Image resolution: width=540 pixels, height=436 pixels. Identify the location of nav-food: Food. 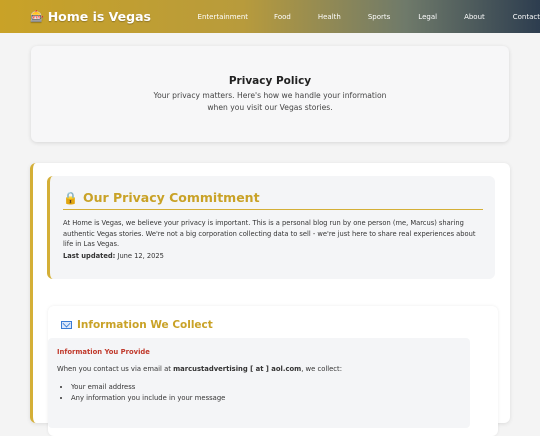
(282, 17).